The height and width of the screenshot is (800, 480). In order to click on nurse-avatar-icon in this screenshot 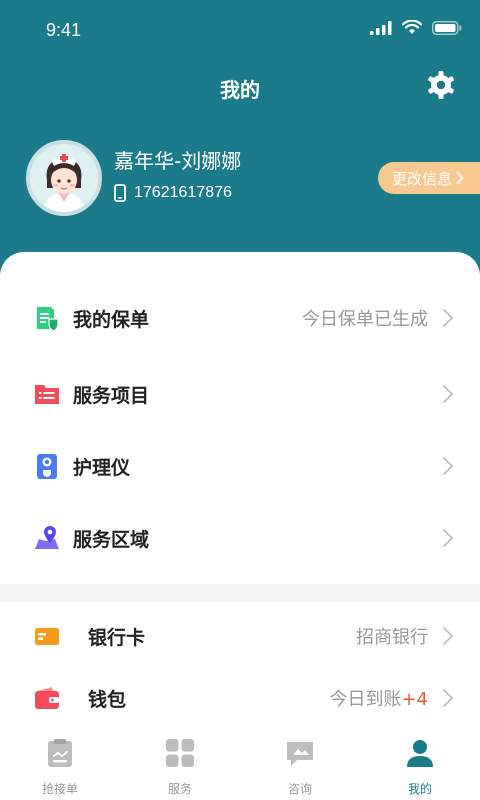, I will do `click(64, 178)`.